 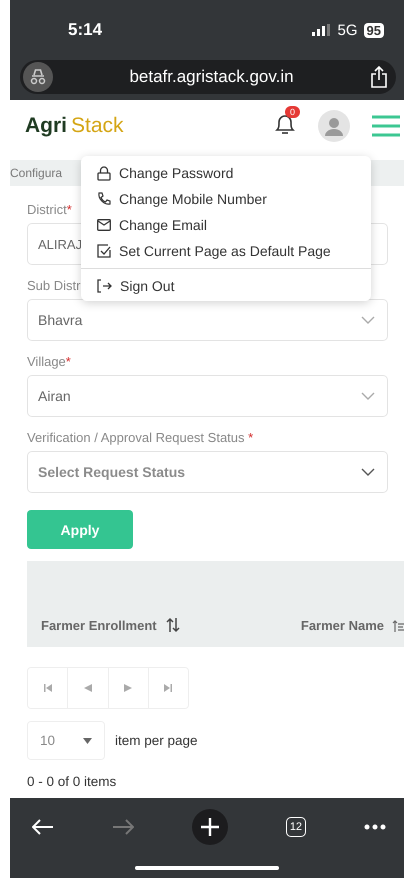 I want to click on previous-page-icon, so click(x=88, y=688).